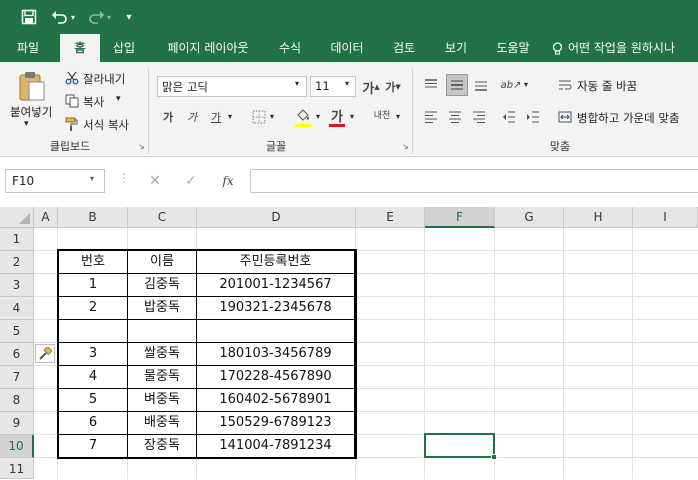 The width and height of the screenshot is (698, 480). Describe the element at coordinates (455, 117) in the screenshot. I see `align-center-icon` at that location.